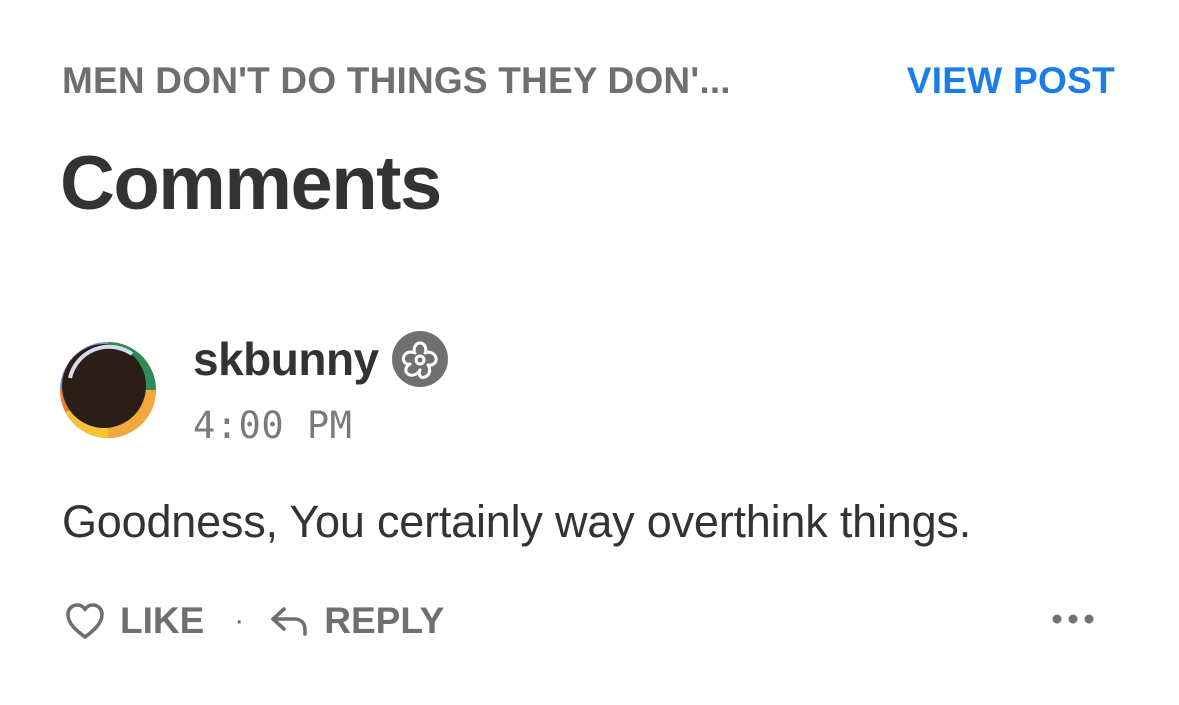 This screenshot has height=705, width=1179. I want to click on view-post-link: VIEW POST, so click(1011, 81).